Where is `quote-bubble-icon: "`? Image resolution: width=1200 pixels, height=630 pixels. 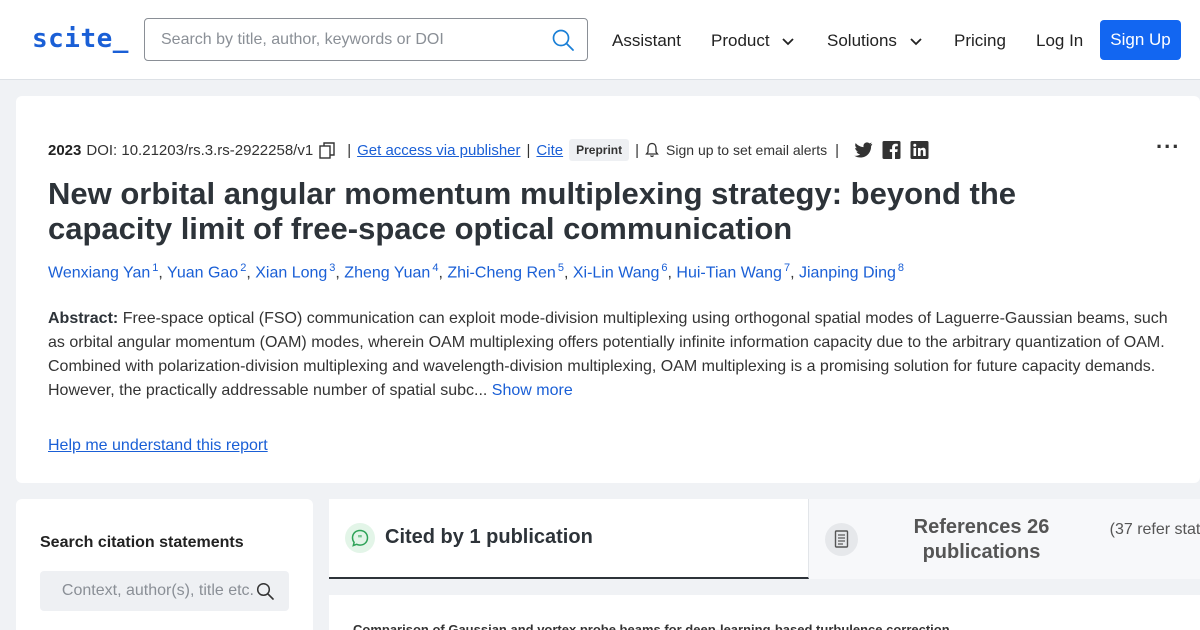
quote-bubble-icon: " is located at coordinates (360, 538).